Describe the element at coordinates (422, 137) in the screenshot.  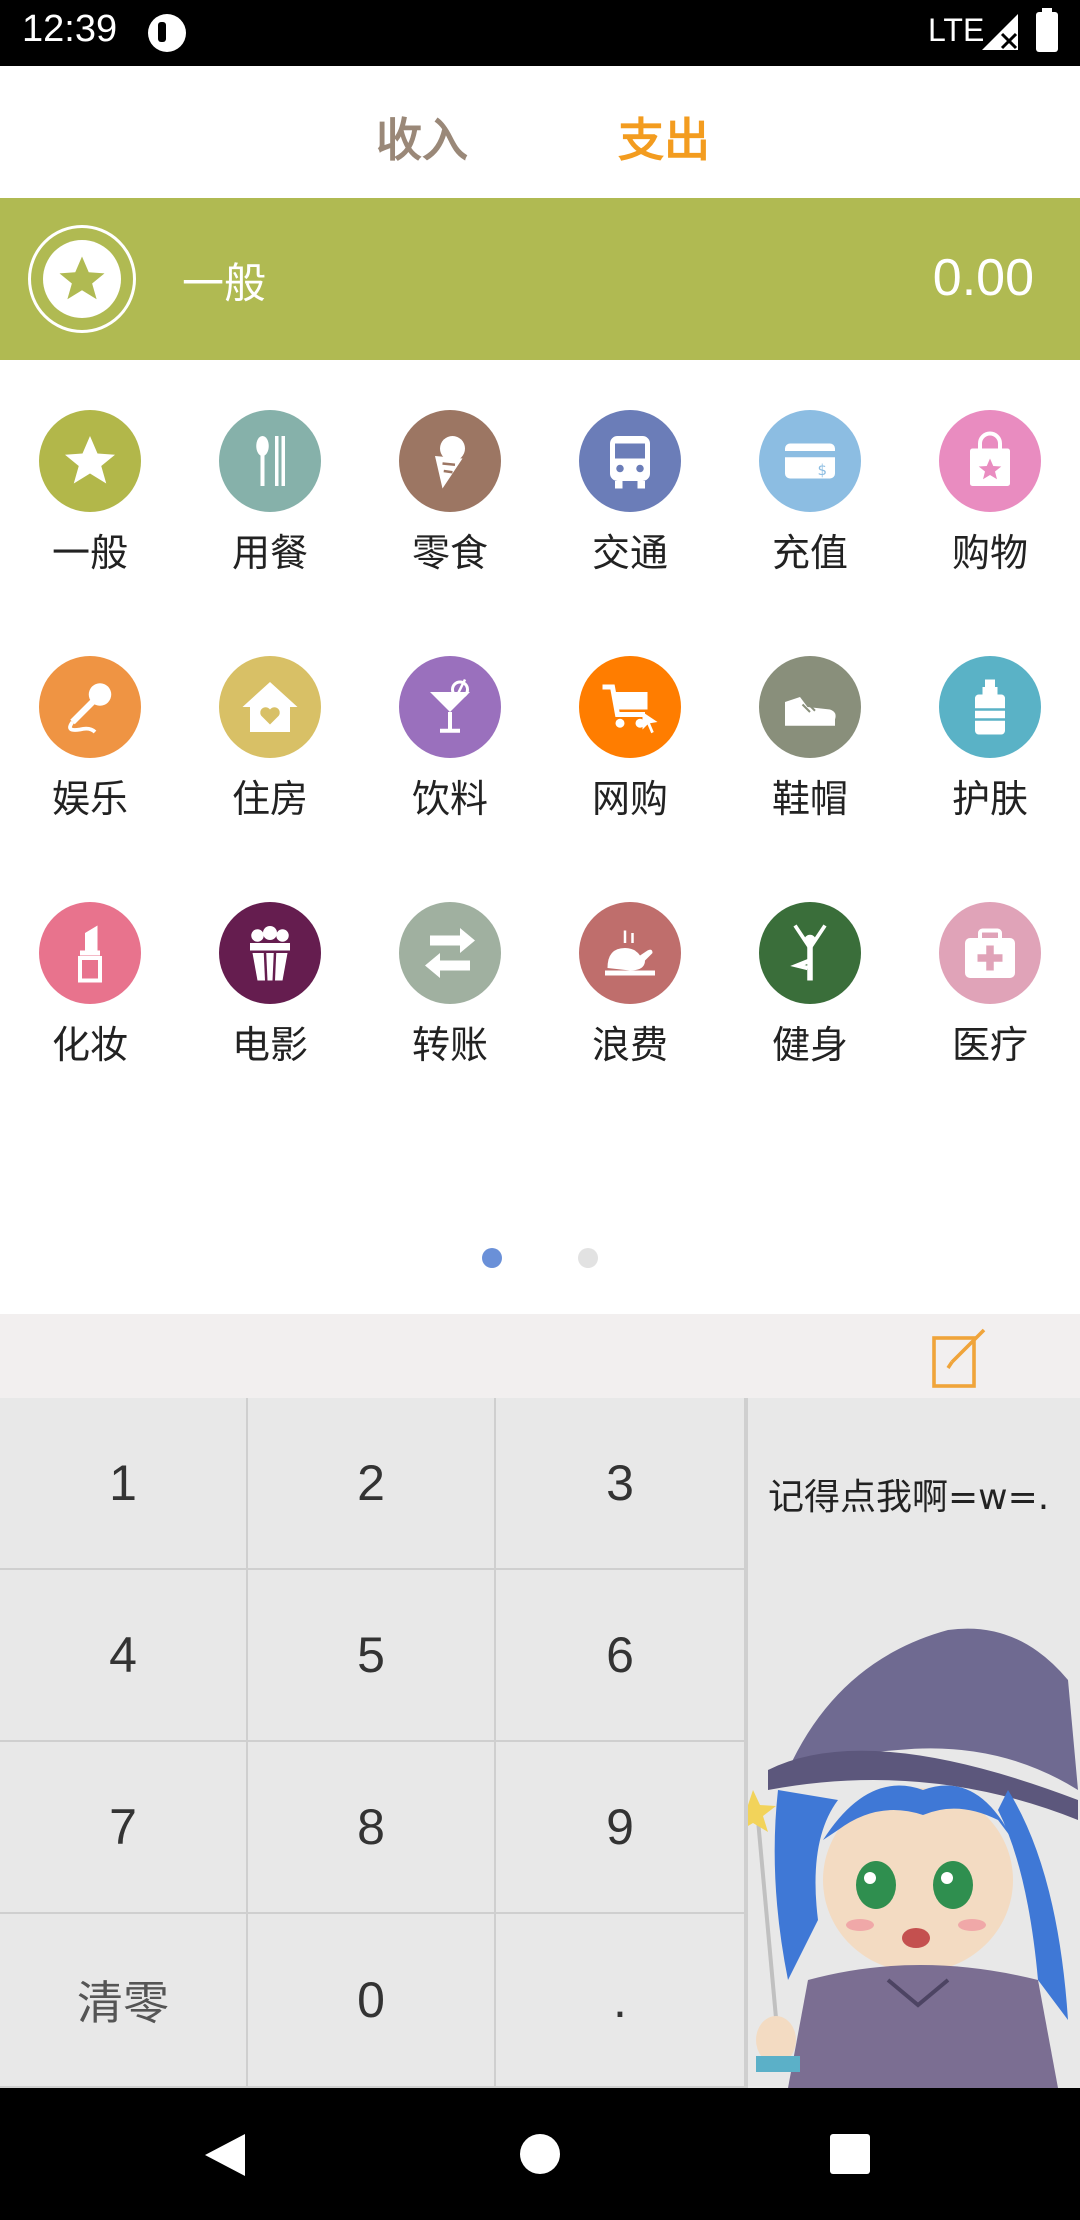
I see `tab-income: 收入` at that location.